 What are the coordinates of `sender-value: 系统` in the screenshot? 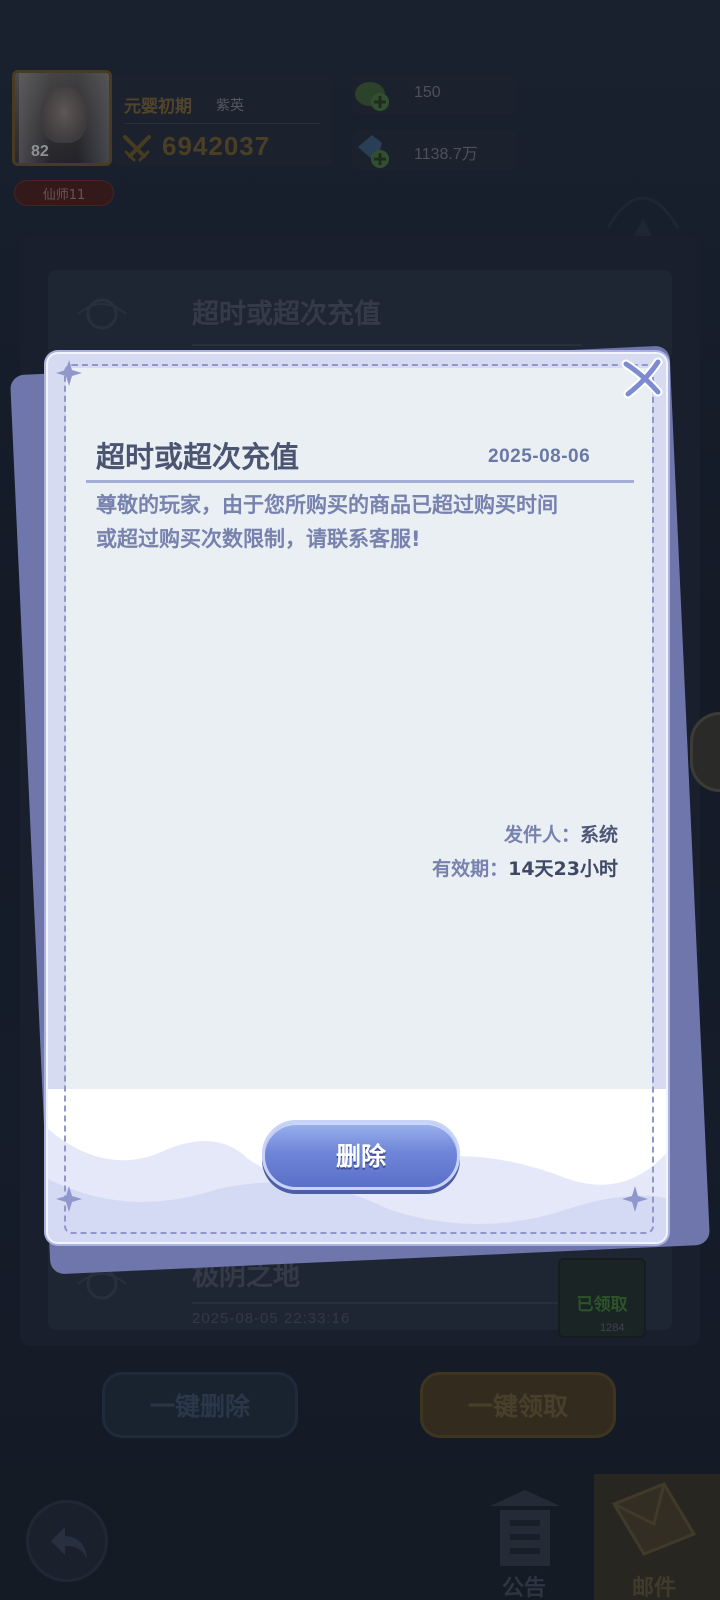 It's located at (598, 835).